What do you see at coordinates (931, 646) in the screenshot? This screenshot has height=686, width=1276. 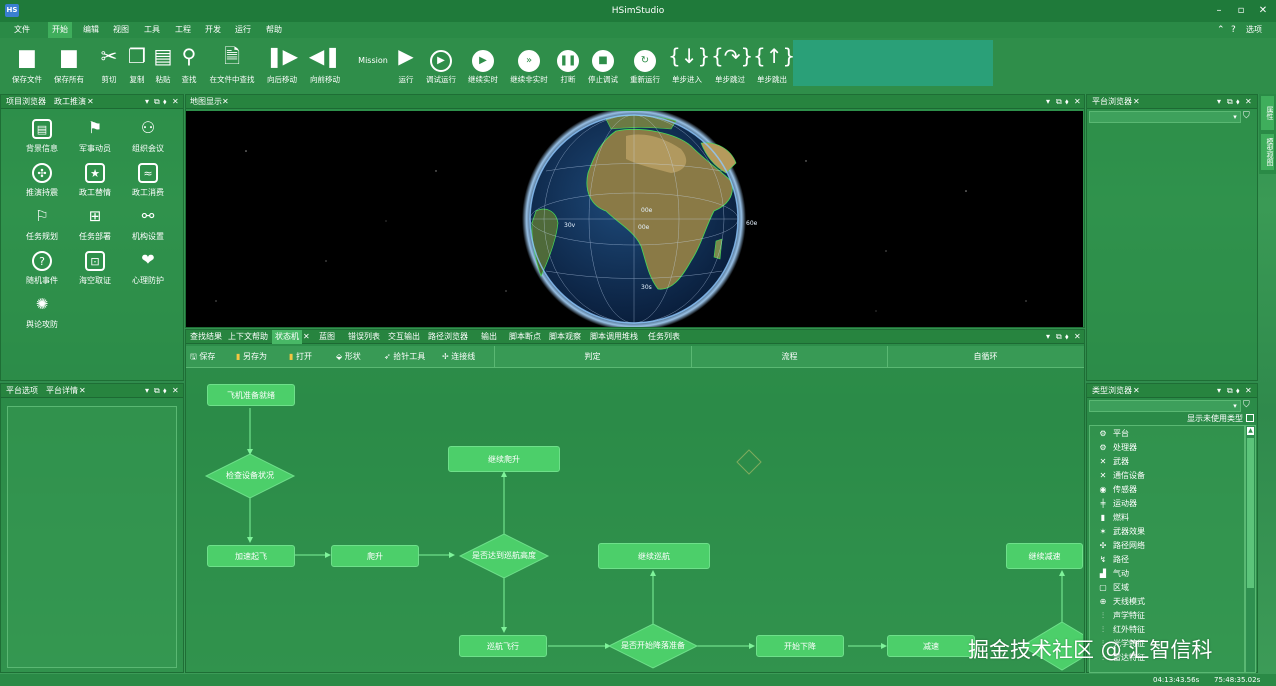 I see `node-decelerate: 减速` at bounding box center [931, 646].